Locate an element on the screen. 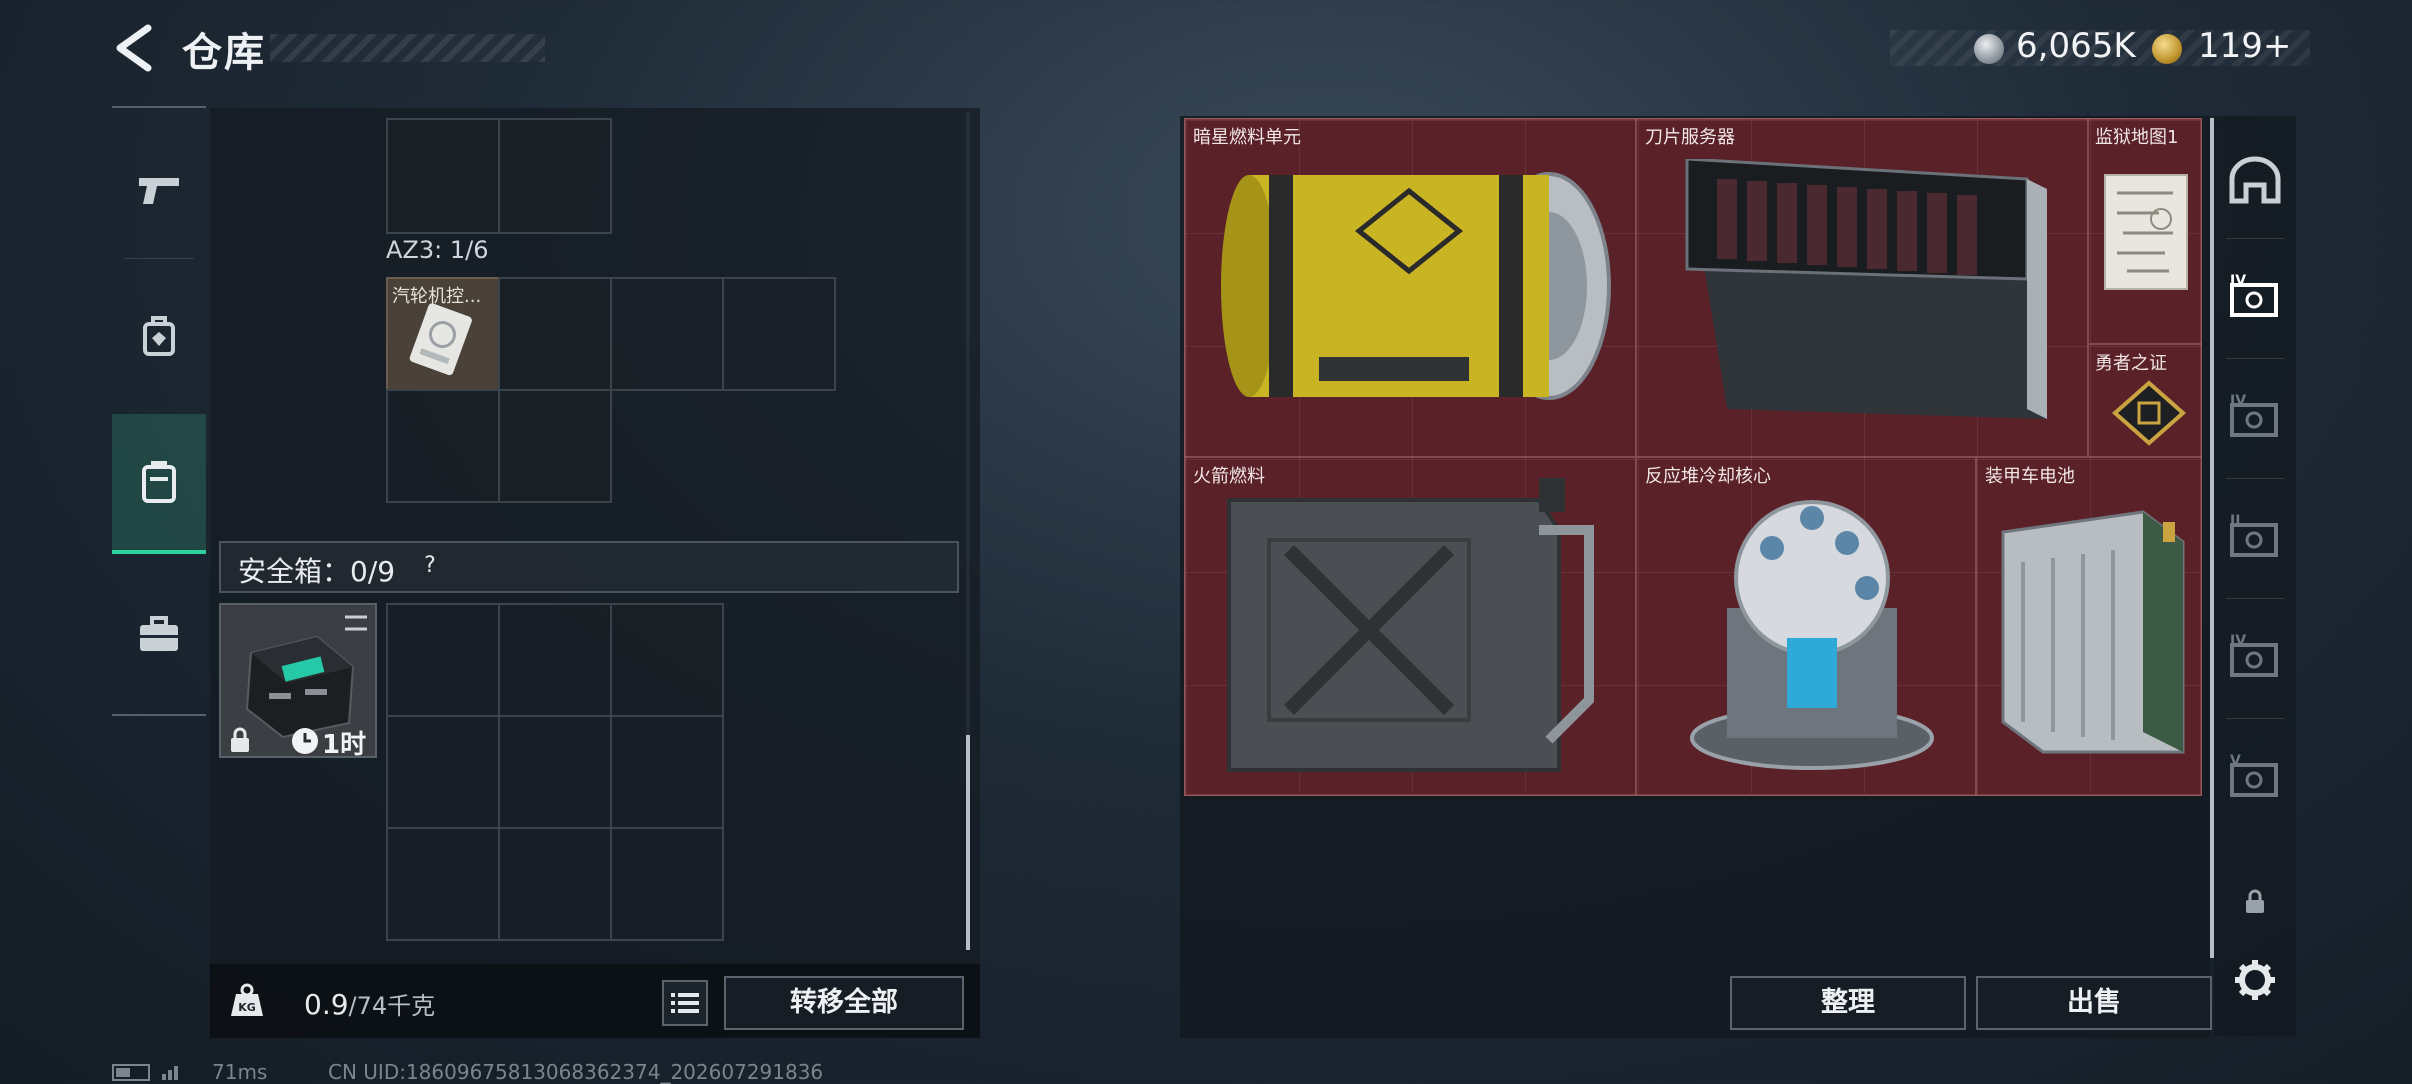 The height and width of the screenshot is (1084, 2412). safe-box-capacity: 安全箱：0/9 is located at coordinates (317, 571).